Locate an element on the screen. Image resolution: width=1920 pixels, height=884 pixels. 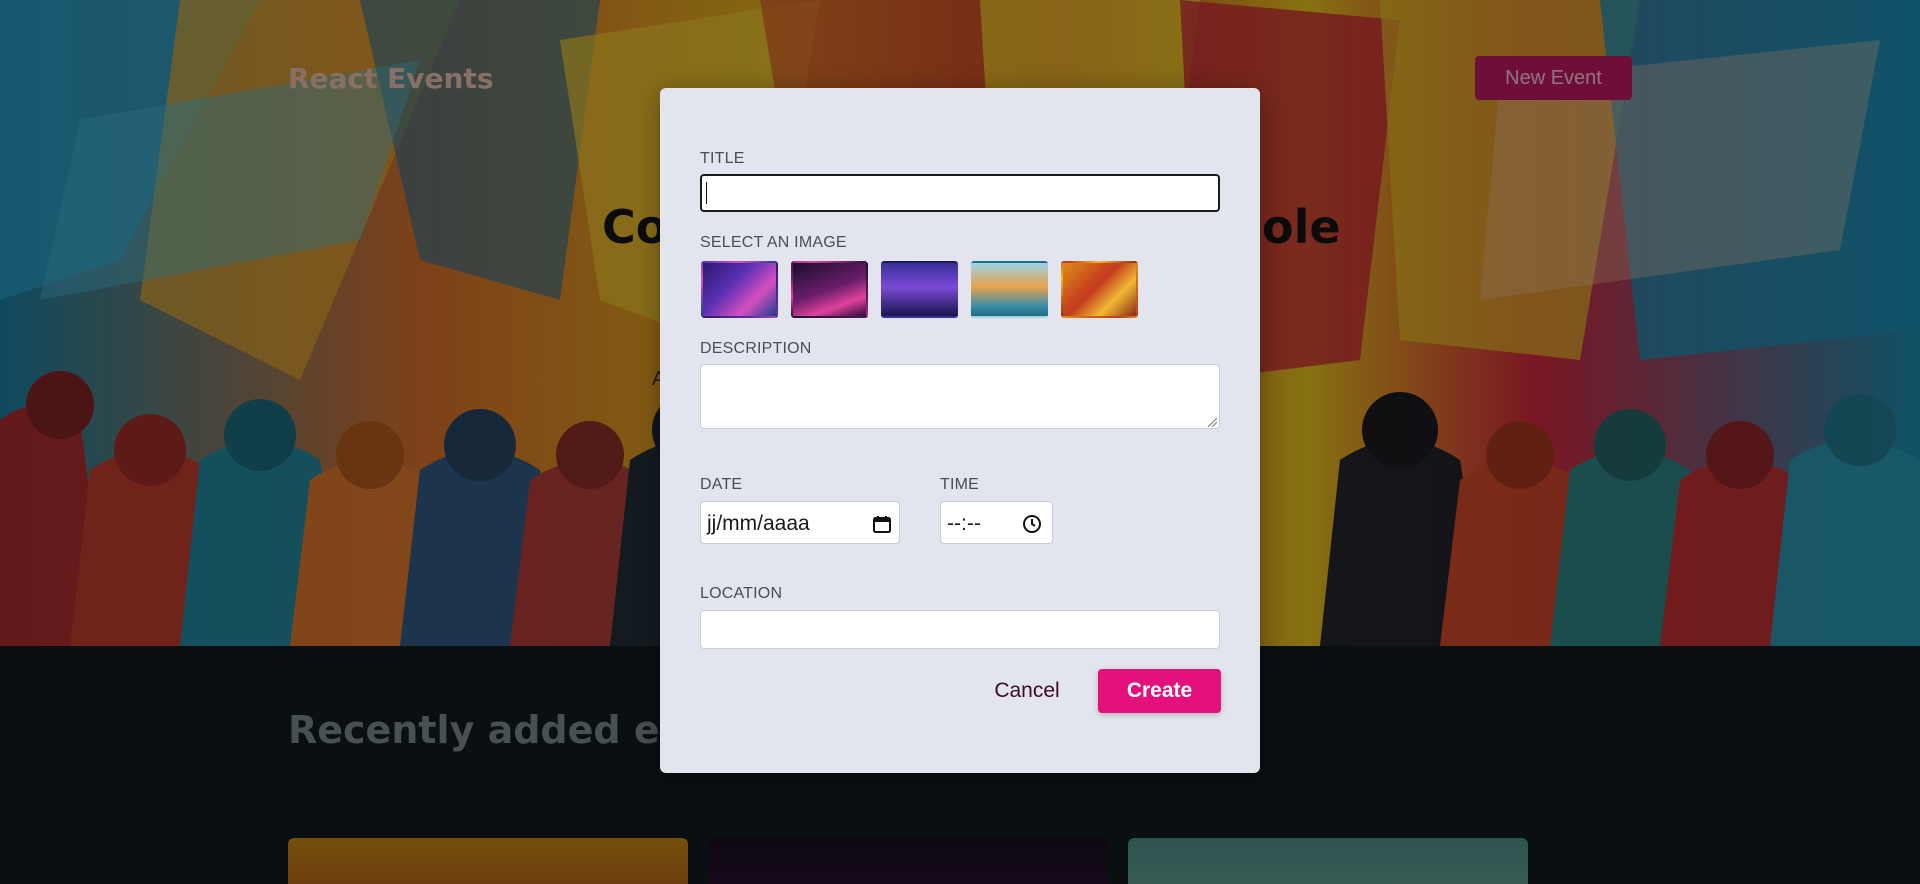
time-label: TIME is located at coordinates (960, 484).